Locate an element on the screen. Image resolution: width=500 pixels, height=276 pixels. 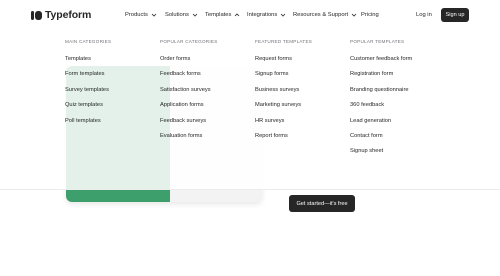
column-heading: POPULAR CATEGORIES is located at coordinates (189, 41).